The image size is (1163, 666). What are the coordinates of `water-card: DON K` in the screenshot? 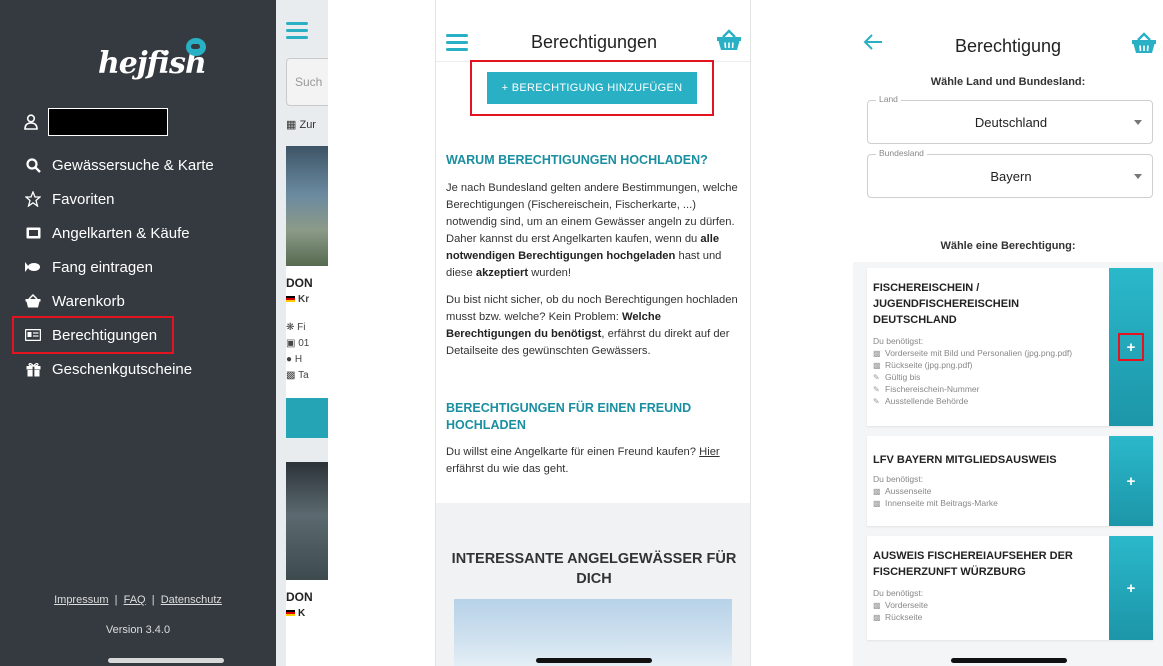 It's located at (307, 623).